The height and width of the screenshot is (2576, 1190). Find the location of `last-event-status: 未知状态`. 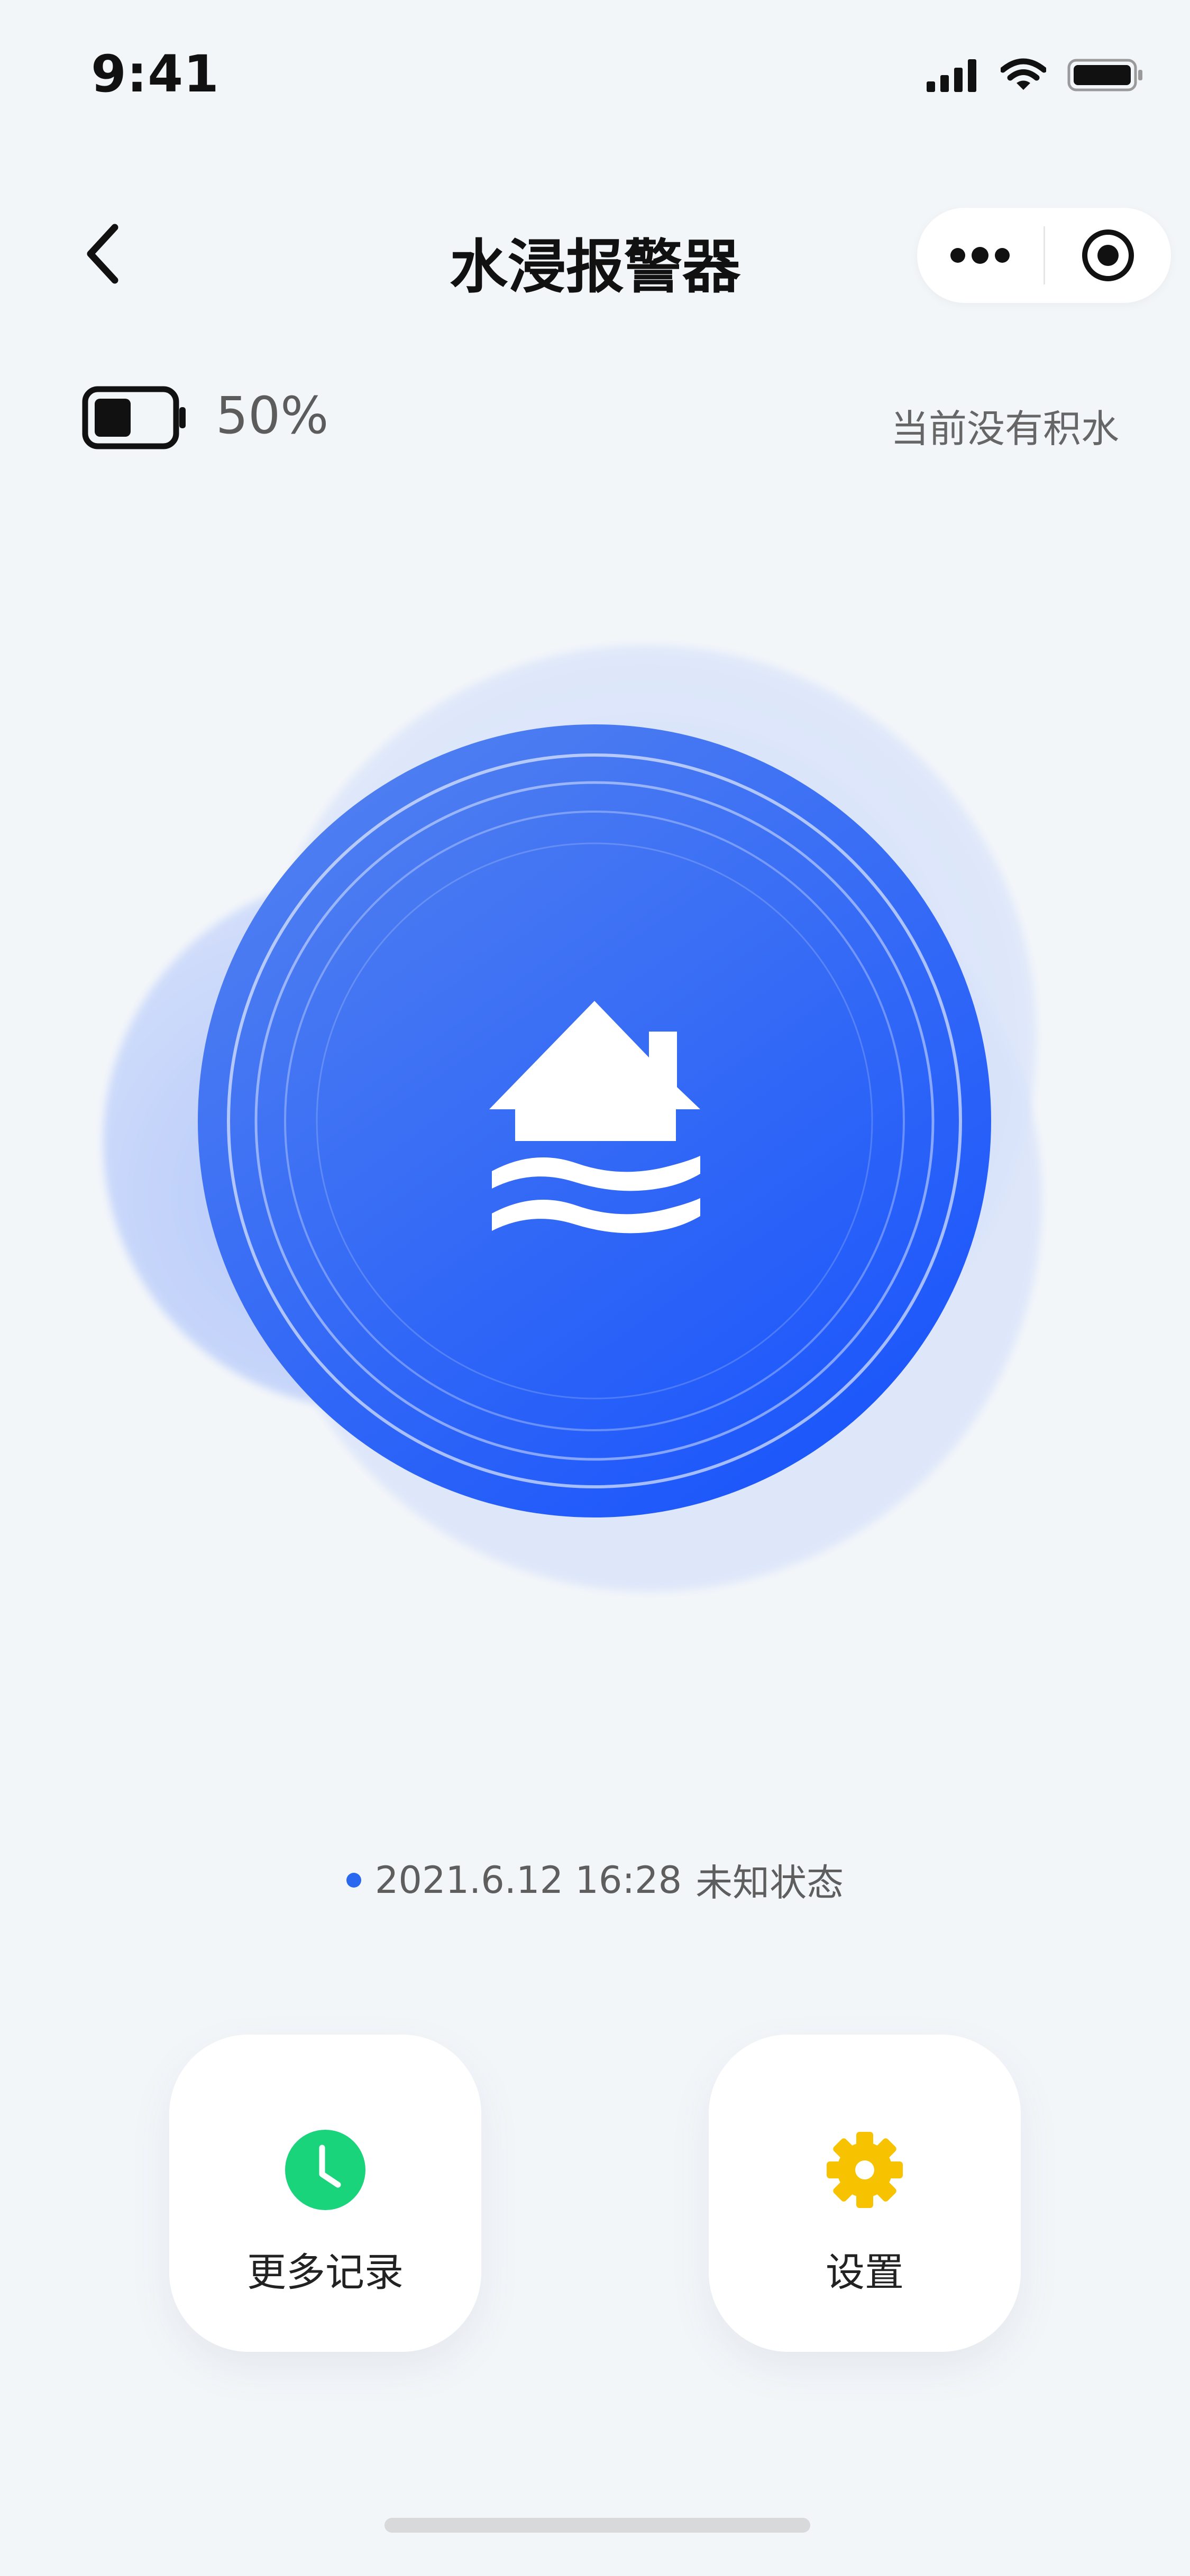

last-event-status: 未知状态 is located at coordinates (769, 1883).